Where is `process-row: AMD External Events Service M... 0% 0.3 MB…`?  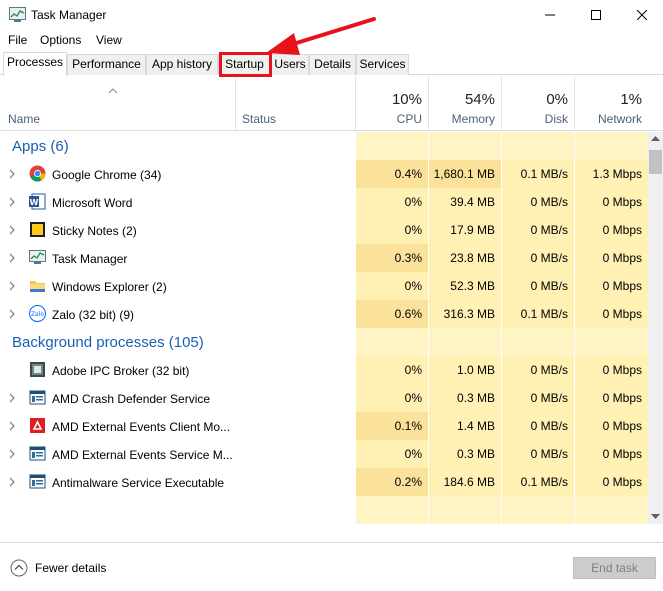
process-row: AMD External Events Service M... 0% 0.3 MB… is located at coordinates (324, 454).